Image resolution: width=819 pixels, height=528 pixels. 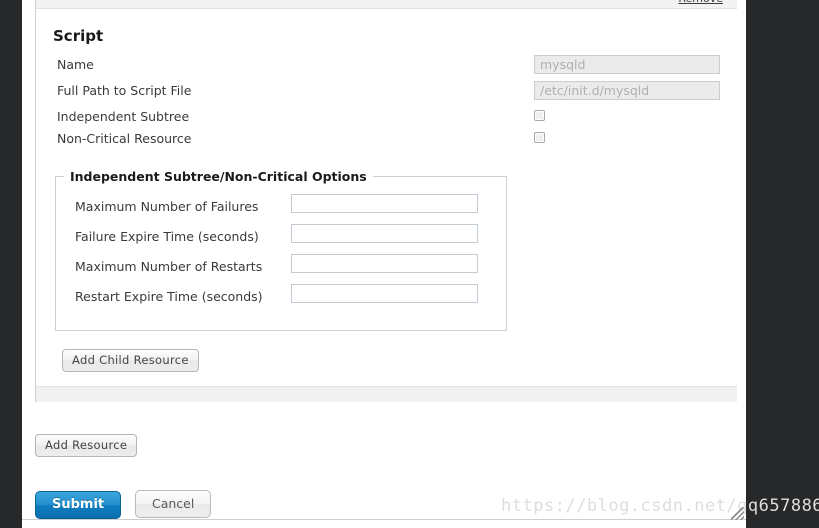 I want to click on option-row-max-failures: Maximum Number of Failures, so click(x=281, y=209).